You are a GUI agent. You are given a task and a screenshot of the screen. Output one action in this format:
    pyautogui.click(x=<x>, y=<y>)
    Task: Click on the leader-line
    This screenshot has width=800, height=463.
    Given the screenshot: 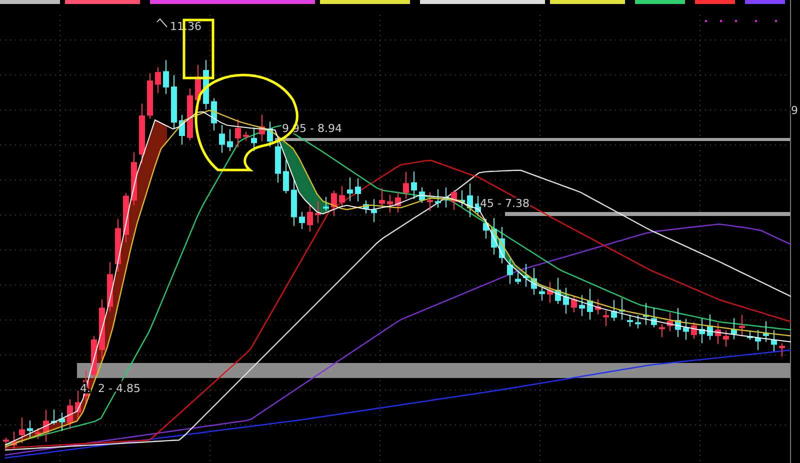 What is the action you would take?
    pyautogui.click(x=162, y=23)
    